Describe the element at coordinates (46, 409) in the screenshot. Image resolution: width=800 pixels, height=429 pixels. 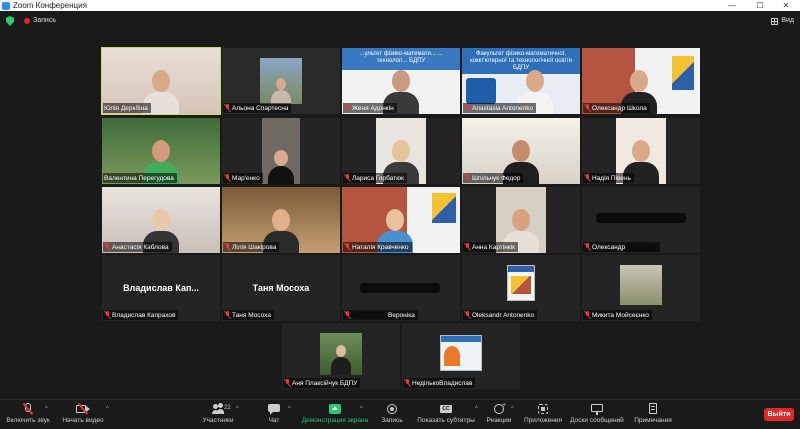
I see `audio-options-caret-icon: ^` at that location.